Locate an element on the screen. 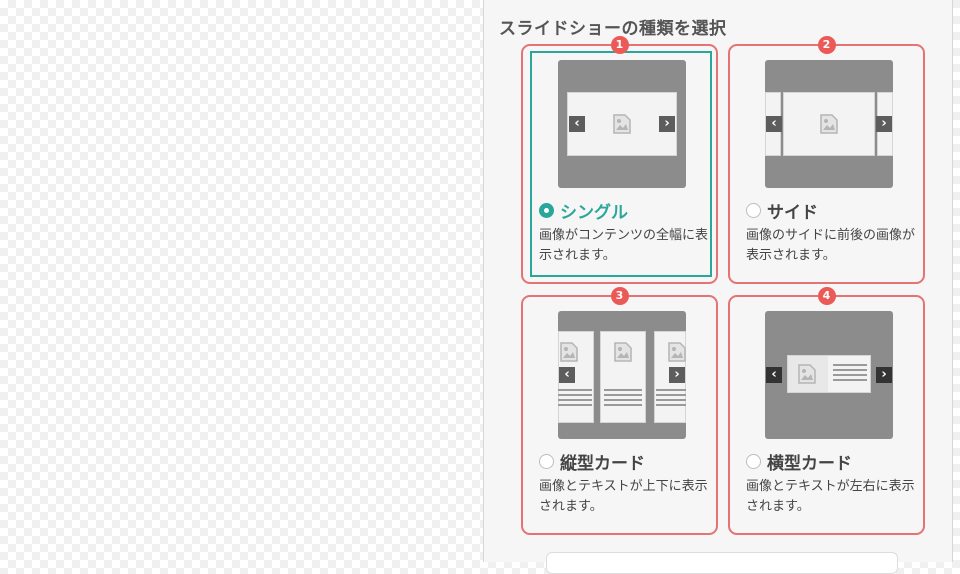 This screenshot has height=574, width=960. option-card-single: 1 ‹ › シングル 画像がコンテンツの全幅に表示されます。 is located at coordinates (619, 160).